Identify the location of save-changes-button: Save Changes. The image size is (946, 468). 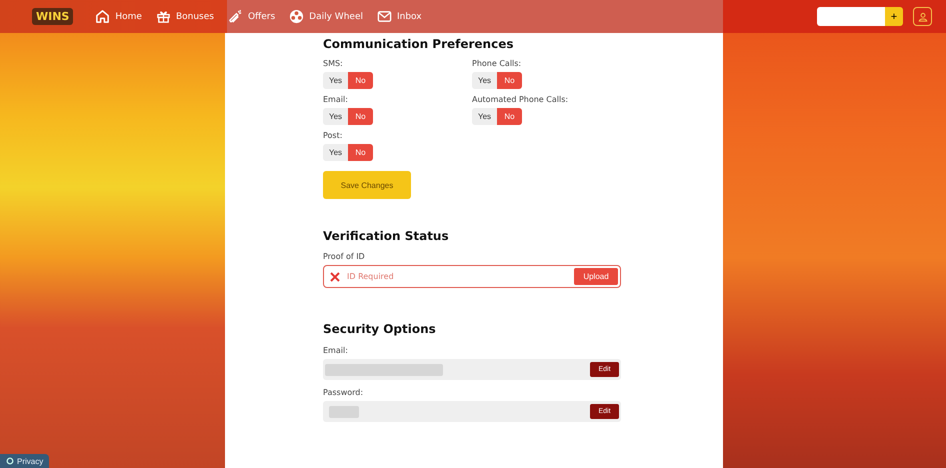
(367, 185).